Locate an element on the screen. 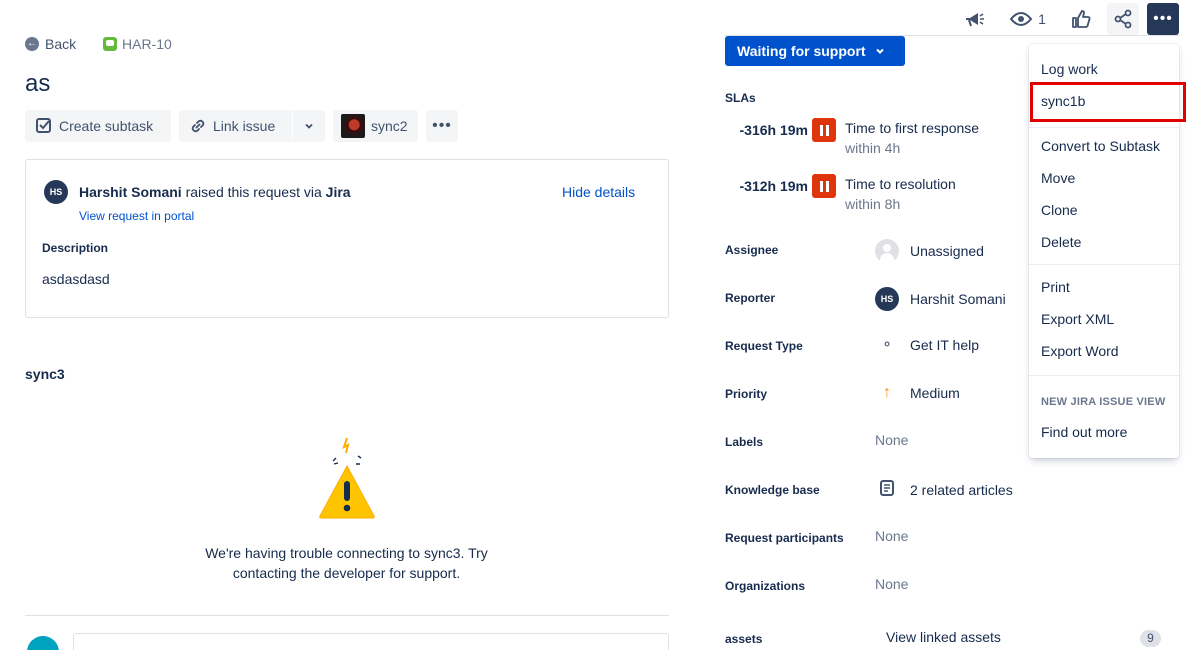 Image resolution: width=1193 pixels, height=650 pixels. sla-goal: within 4h is located at coordinates (873, 148).